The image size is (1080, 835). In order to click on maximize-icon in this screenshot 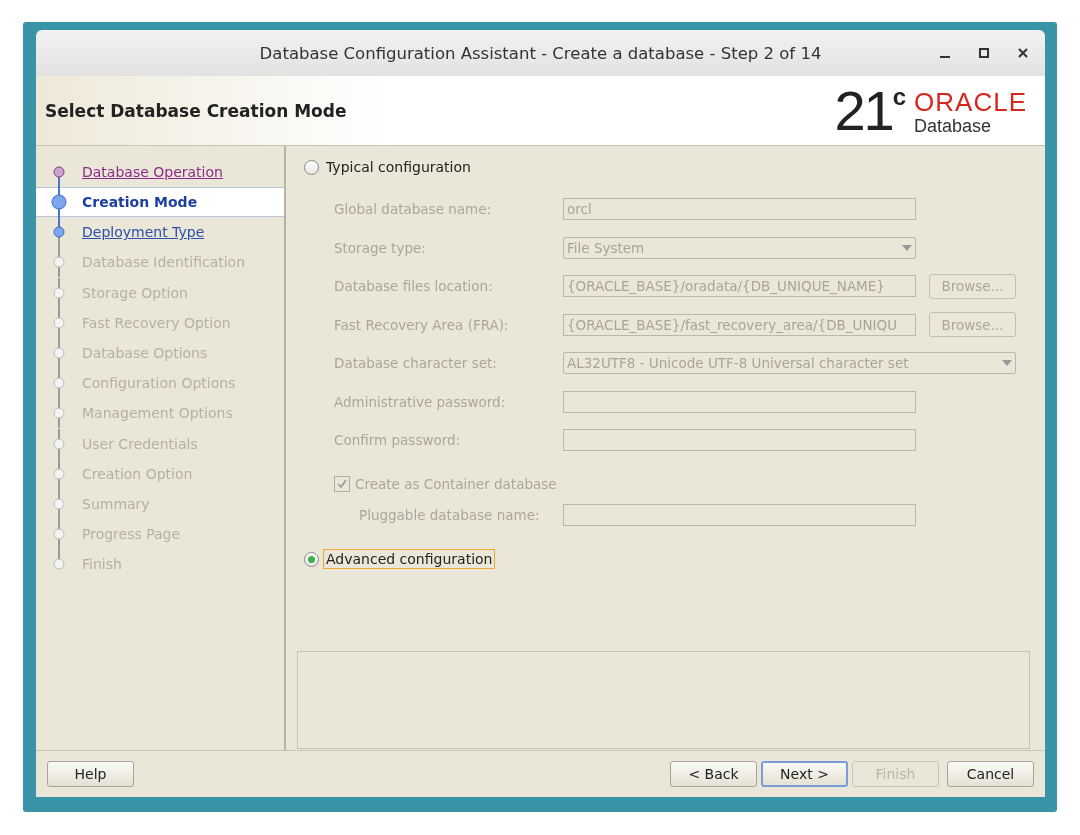, I will do `click(984, 53)`.